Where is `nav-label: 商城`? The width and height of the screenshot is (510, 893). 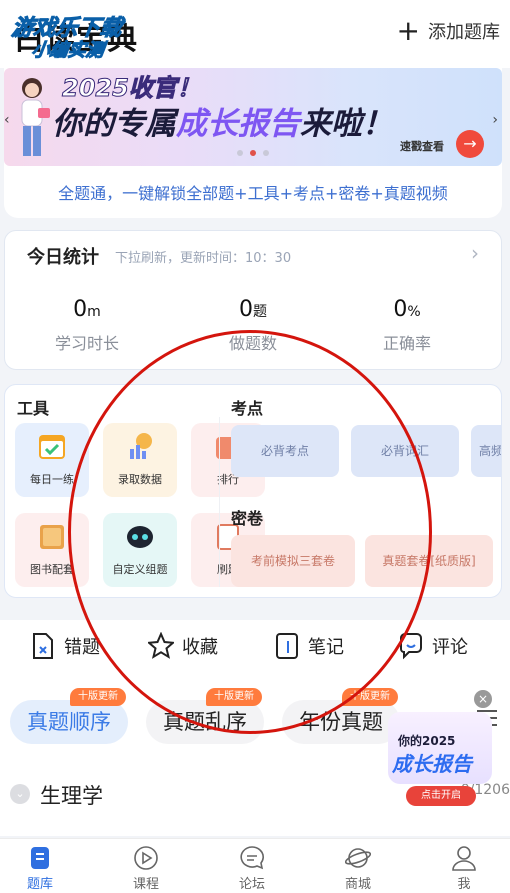
nav-label: 商城 is located at coordinates (357, 884).